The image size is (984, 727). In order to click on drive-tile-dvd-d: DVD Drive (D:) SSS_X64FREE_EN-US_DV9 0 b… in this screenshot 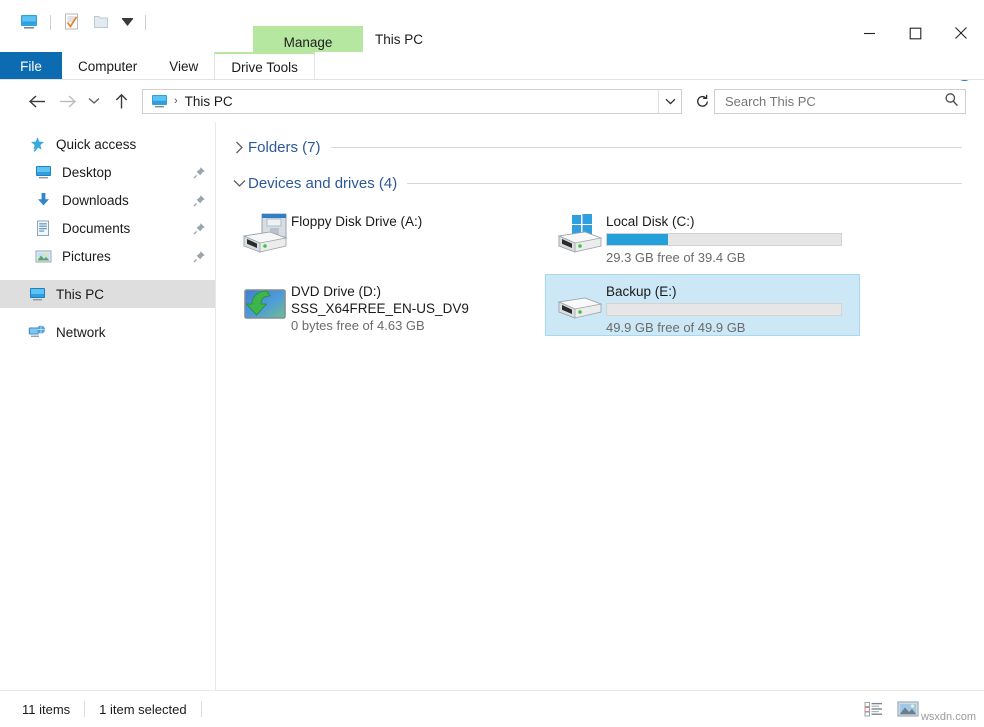, I will do `click(387, 305)`.